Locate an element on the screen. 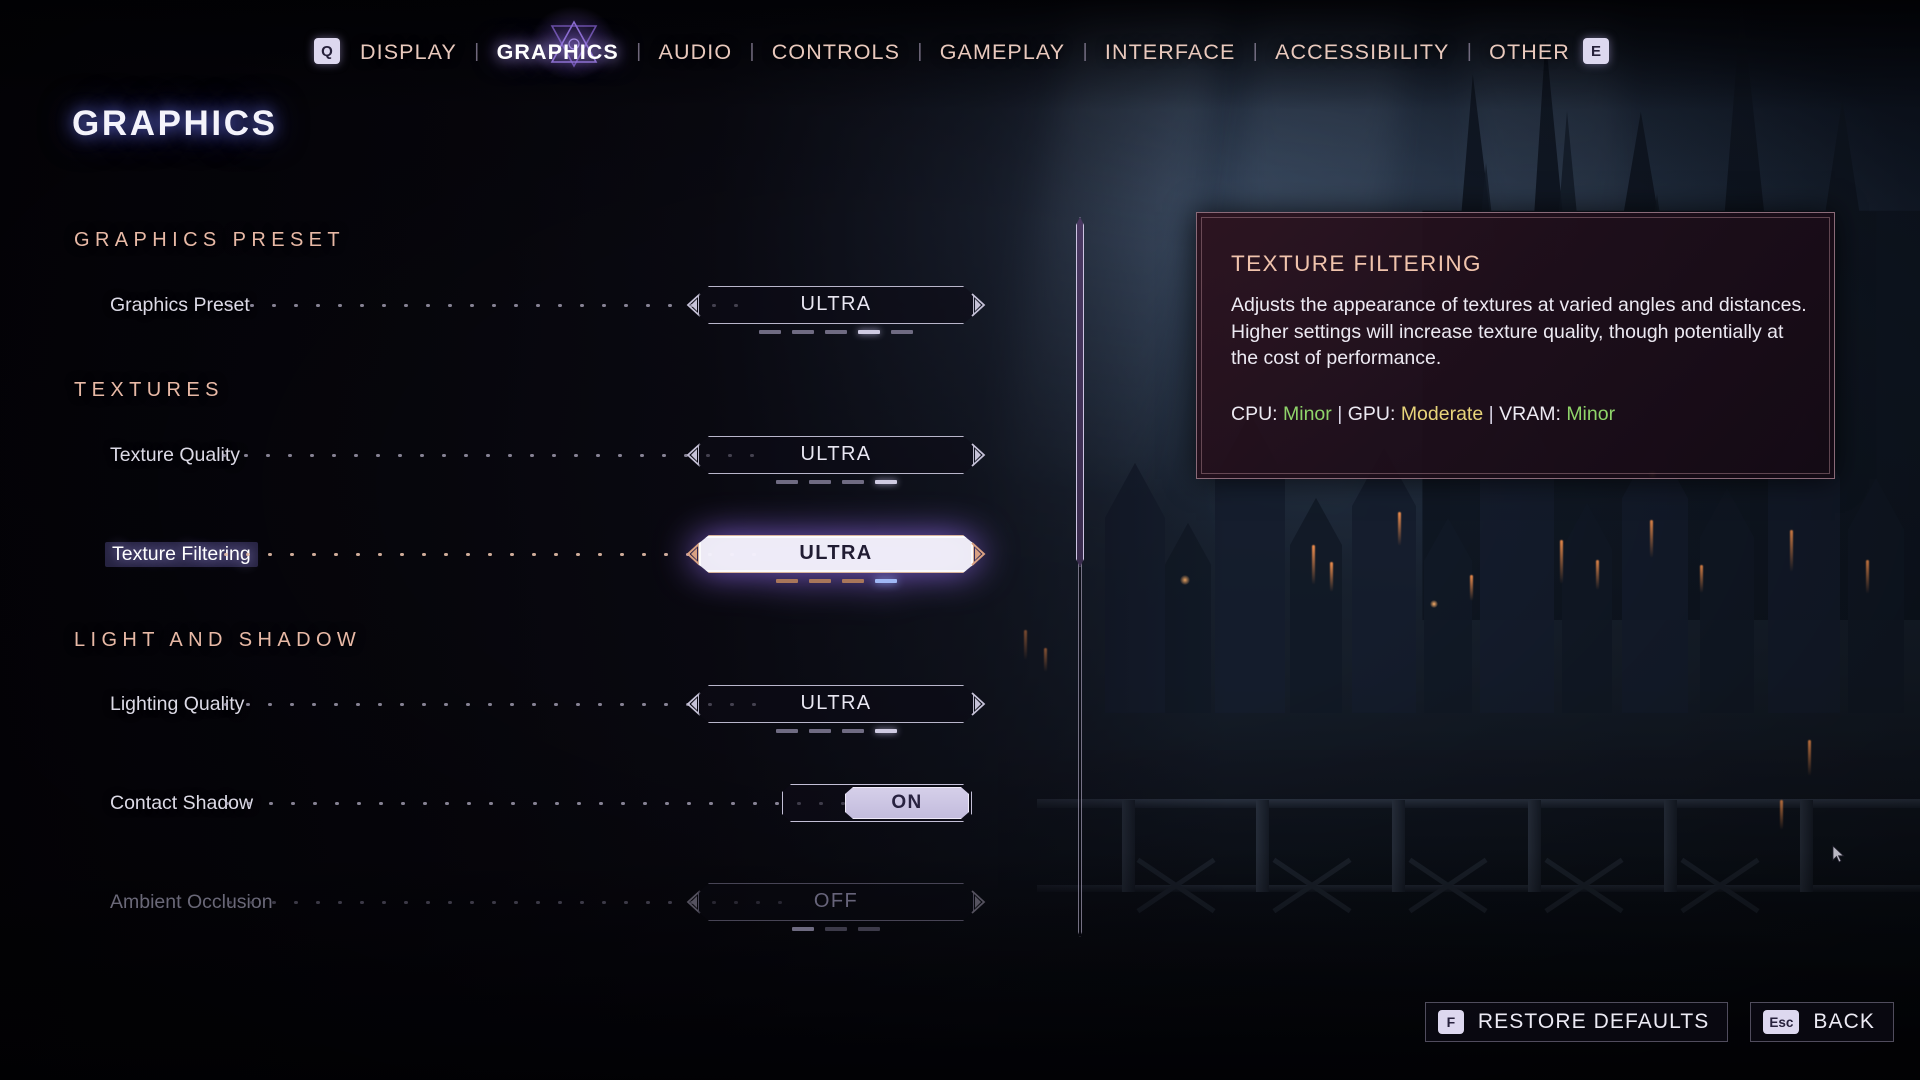  gpu-label: GPU: is located at coordinates (1371, 414).